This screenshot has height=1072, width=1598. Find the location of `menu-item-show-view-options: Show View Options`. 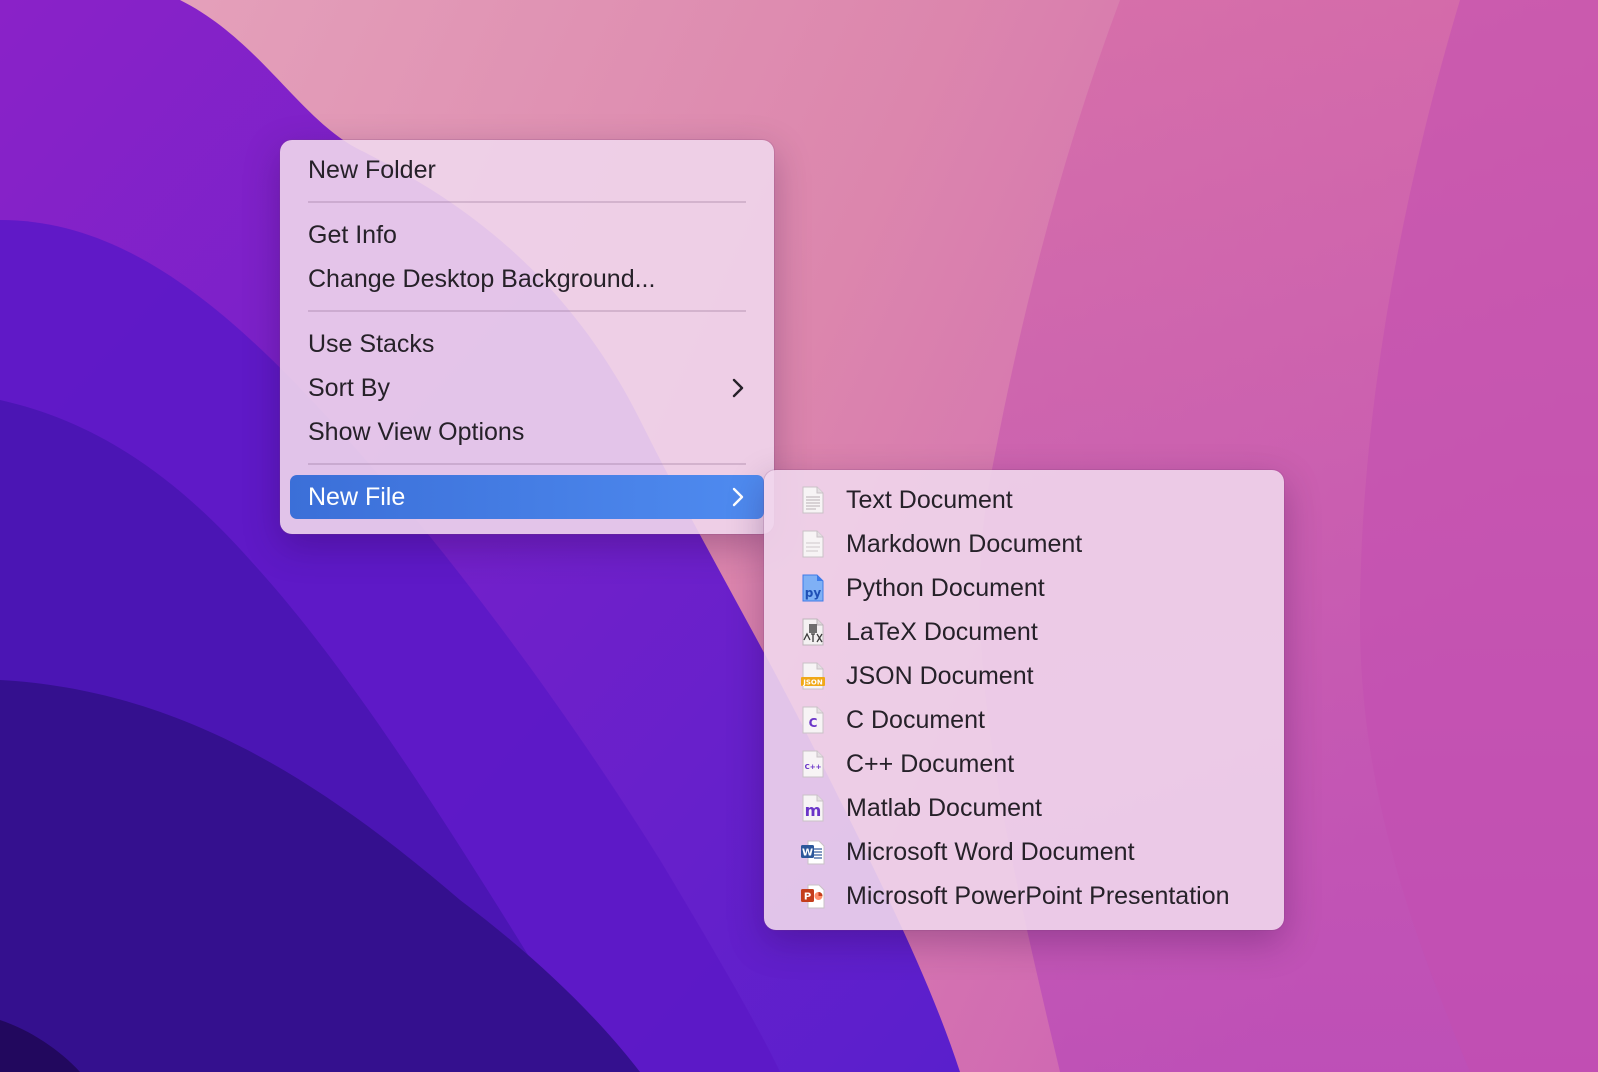

menu-item-show-view-options: Show View Options is located at coordinates (527, 432).